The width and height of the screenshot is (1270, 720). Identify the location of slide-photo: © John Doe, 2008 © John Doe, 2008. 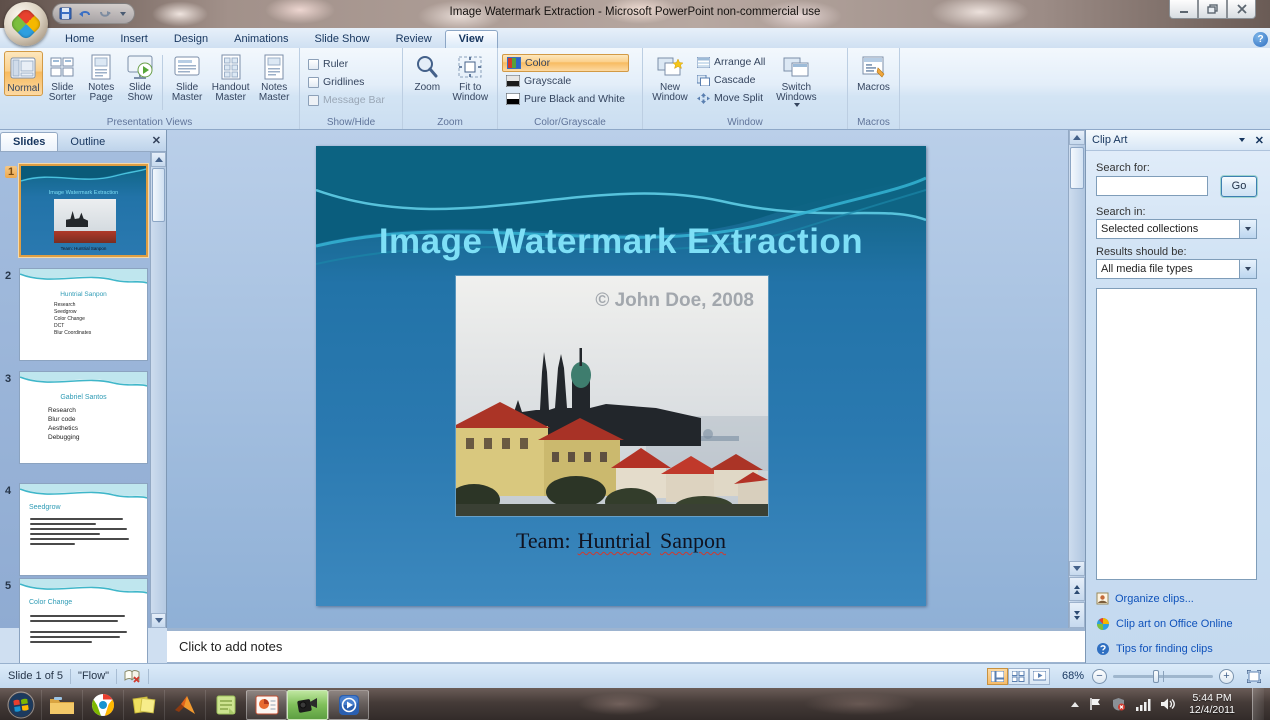
(608, 398).